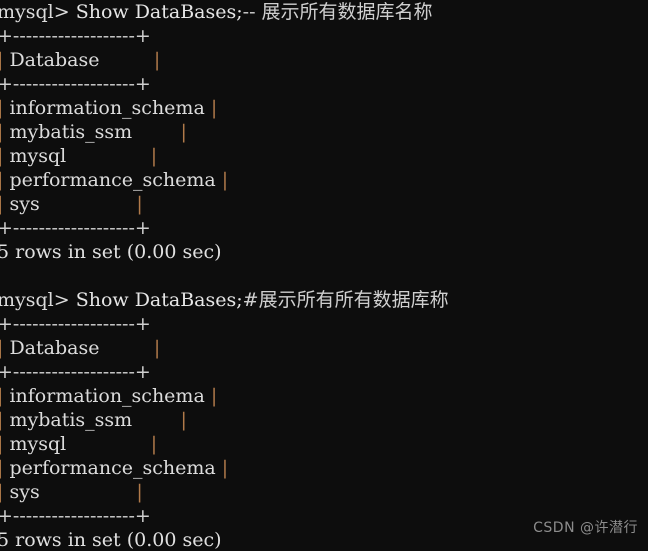 This screenshot has width=648, height=551. I want to click on command-line: mysql> Show DataBases;-- 展示所有数据库名称, so click(324, 12).